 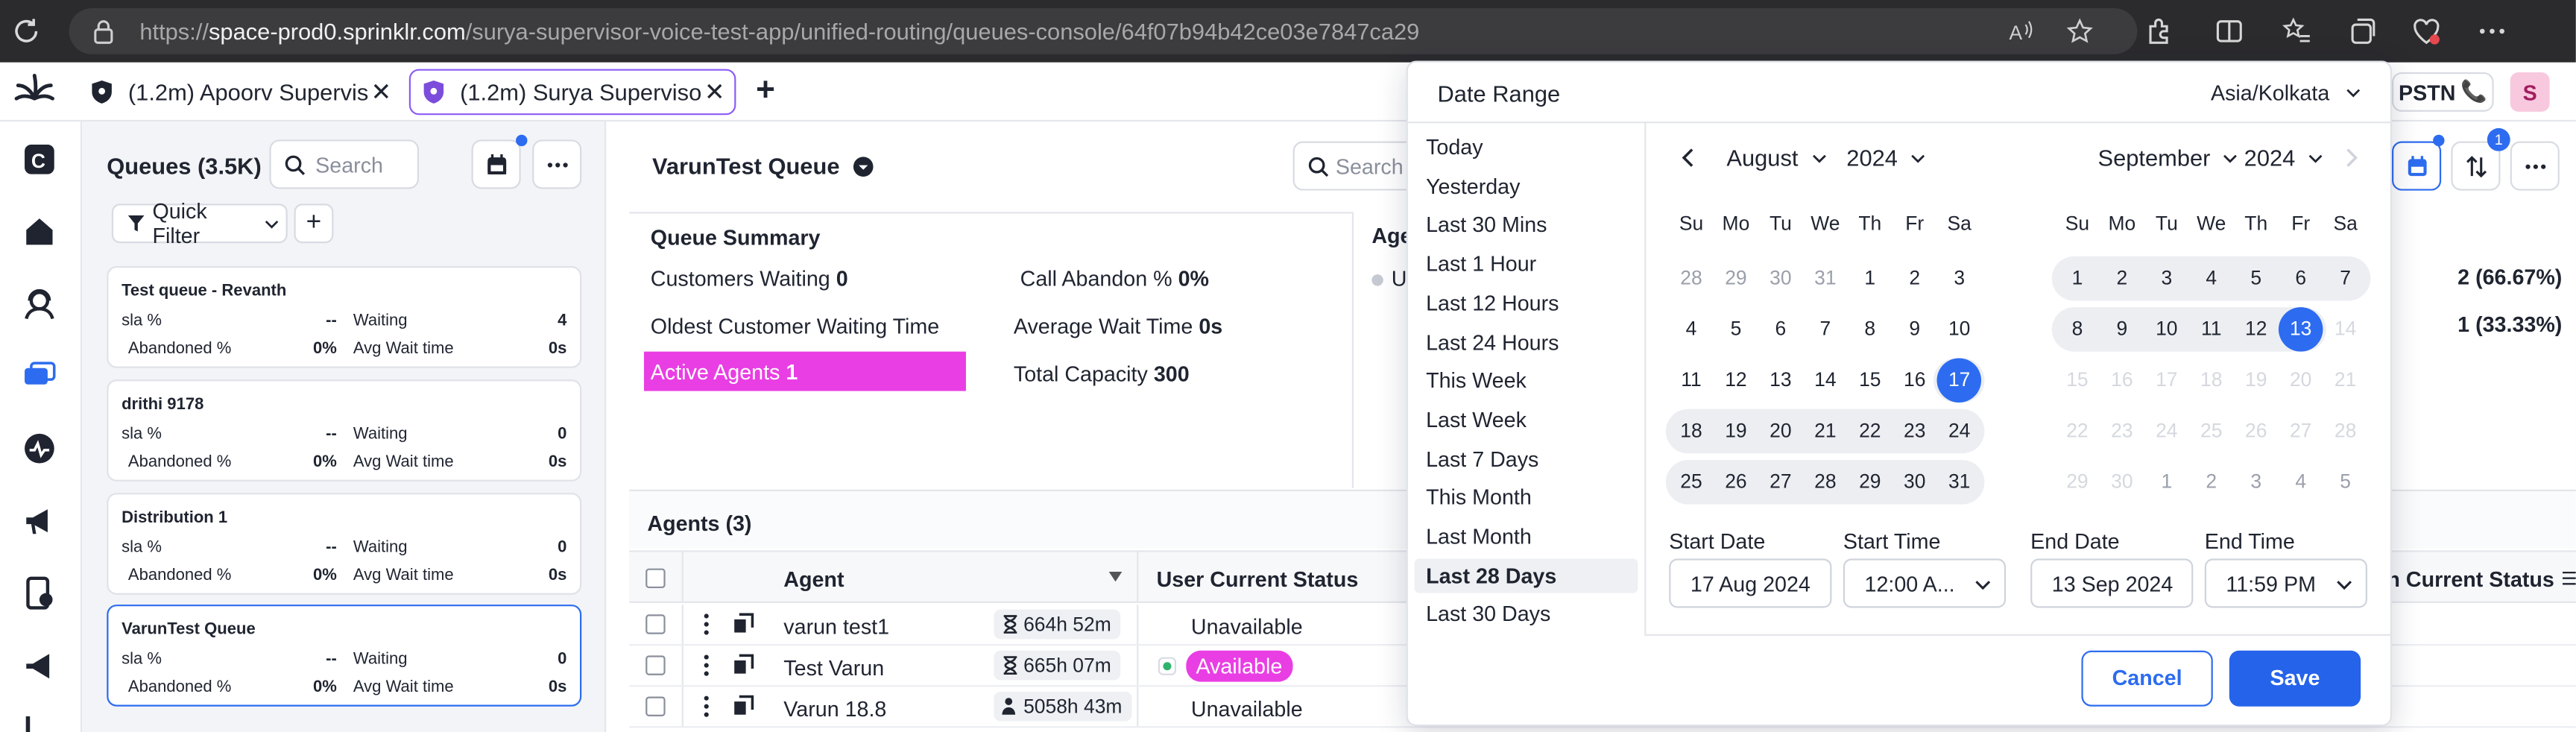 I want to click on calendar-day: 25, so click(x=2211, y=430).